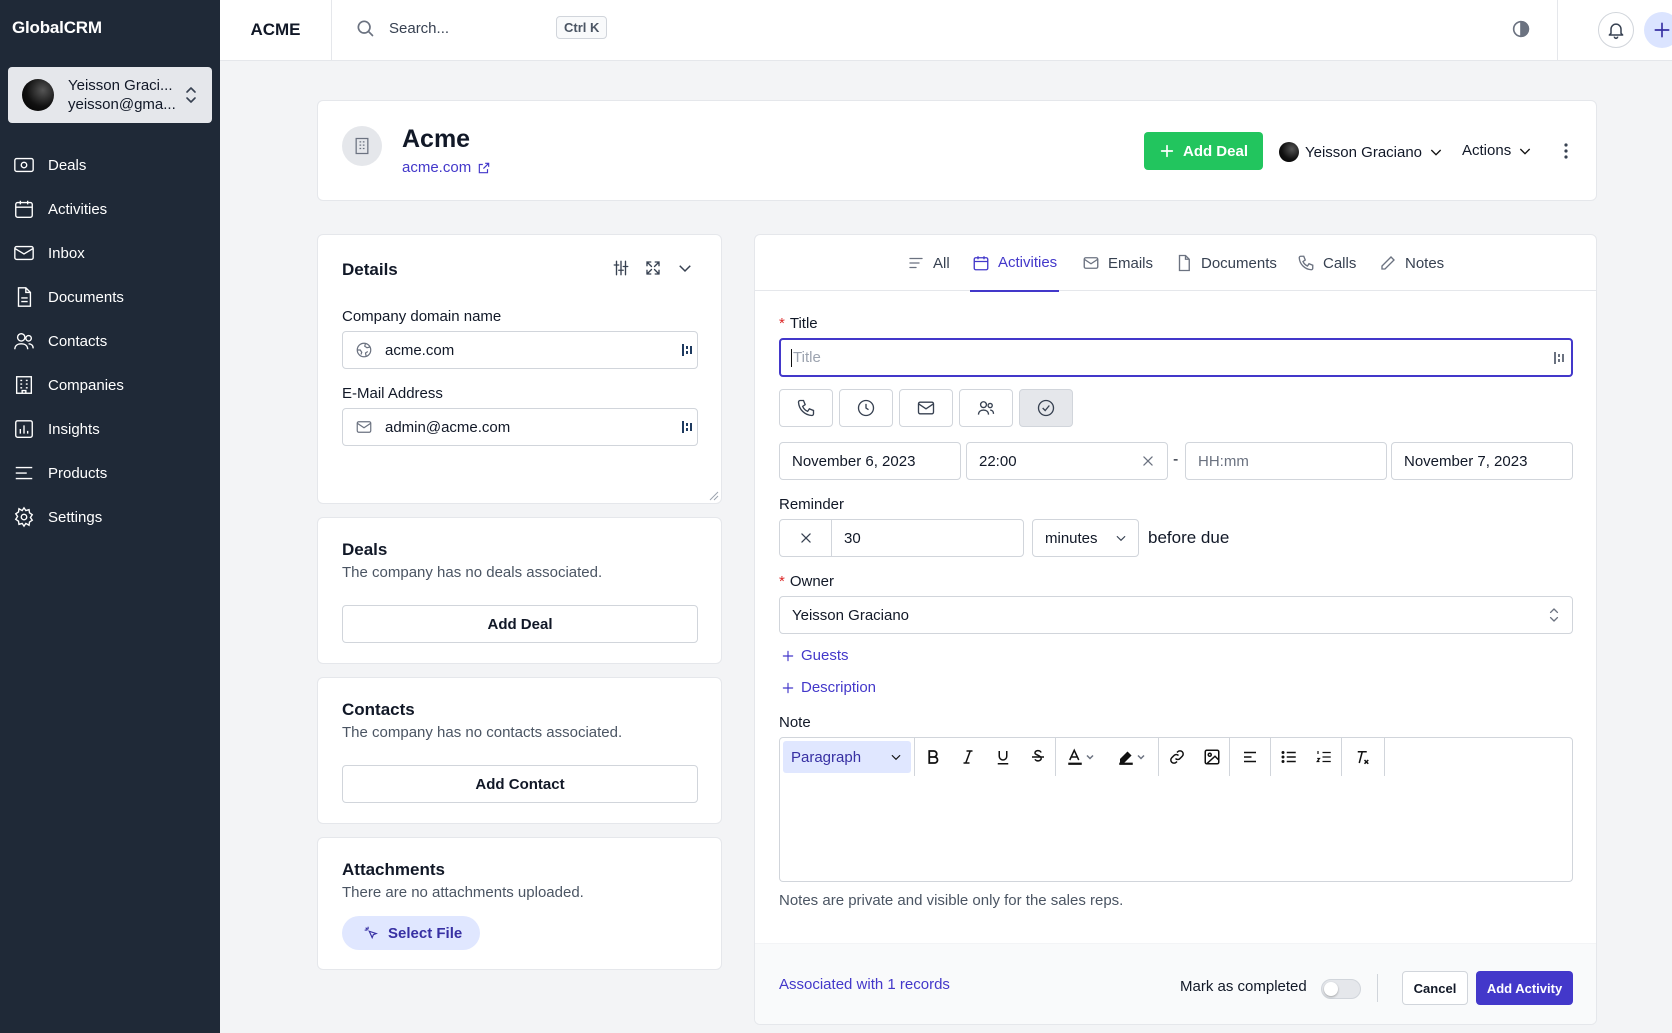 Image resolution: width=1672 pixels, height=1033 pixels. I want to click on associations-link: Associated with 1 records, so click(864, 984).